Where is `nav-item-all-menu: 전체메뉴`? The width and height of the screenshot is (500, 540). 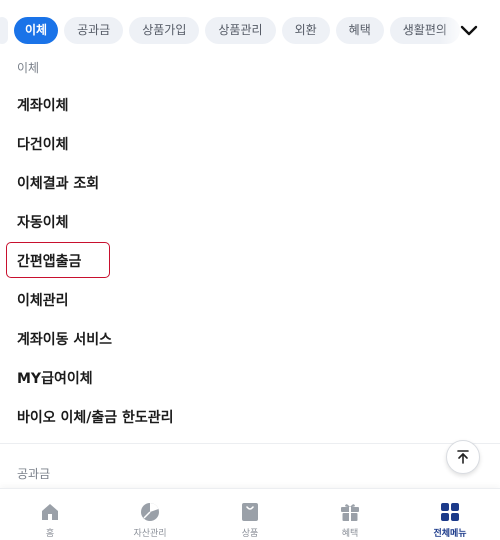
nav-item-all-menu: 전체메뉴 is located at coordinates (450, 514).